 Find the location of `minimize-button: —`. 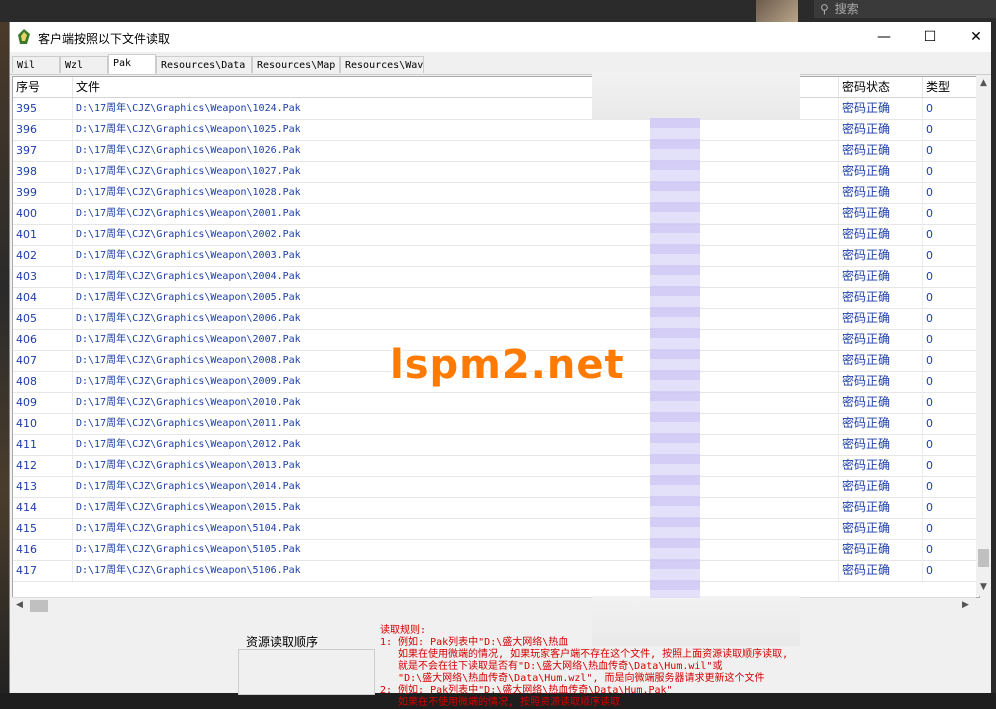

minimize-button: — is located at coordinates (884, 37).